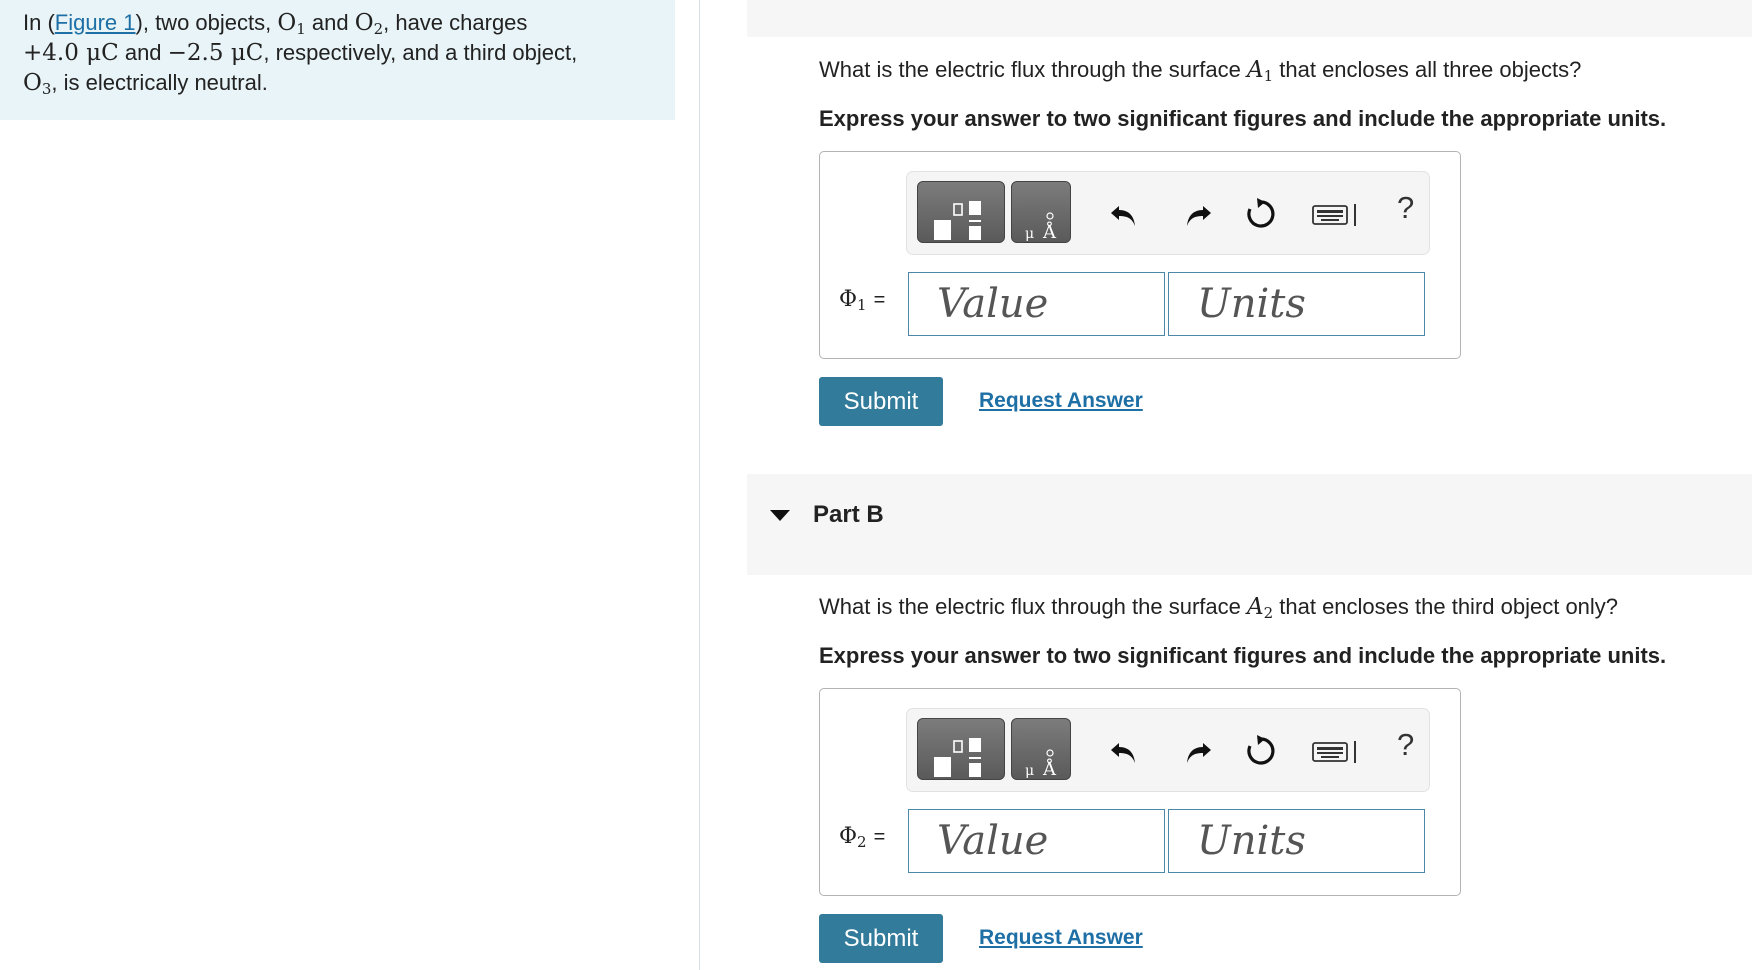  Describe the element at coordinates (881, 401) in the screenshot. I see `part-a-submit-button: Submit` at that location.